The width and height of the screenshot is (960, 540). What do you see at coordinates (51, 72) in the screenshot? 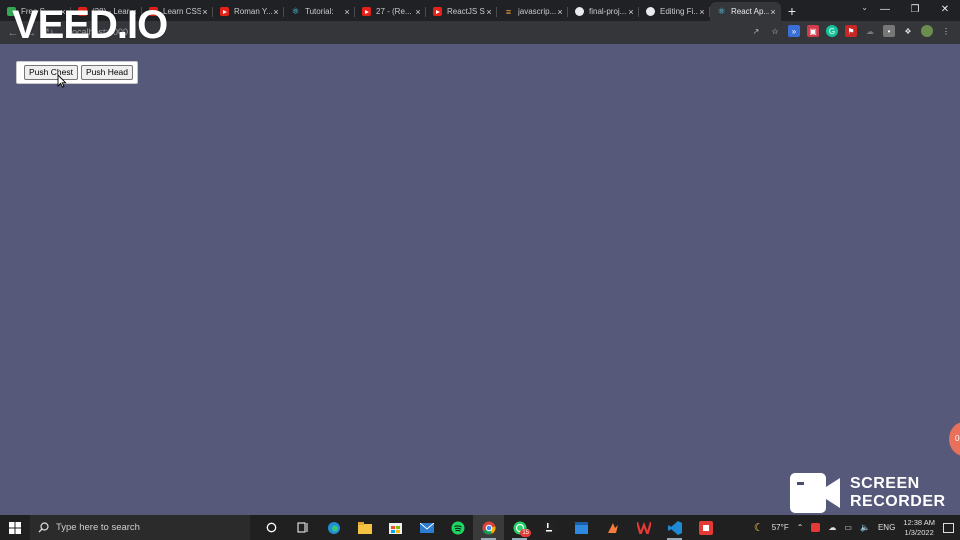
I see `push-chest-button: Push Chest` at bounding box center [51, 72].